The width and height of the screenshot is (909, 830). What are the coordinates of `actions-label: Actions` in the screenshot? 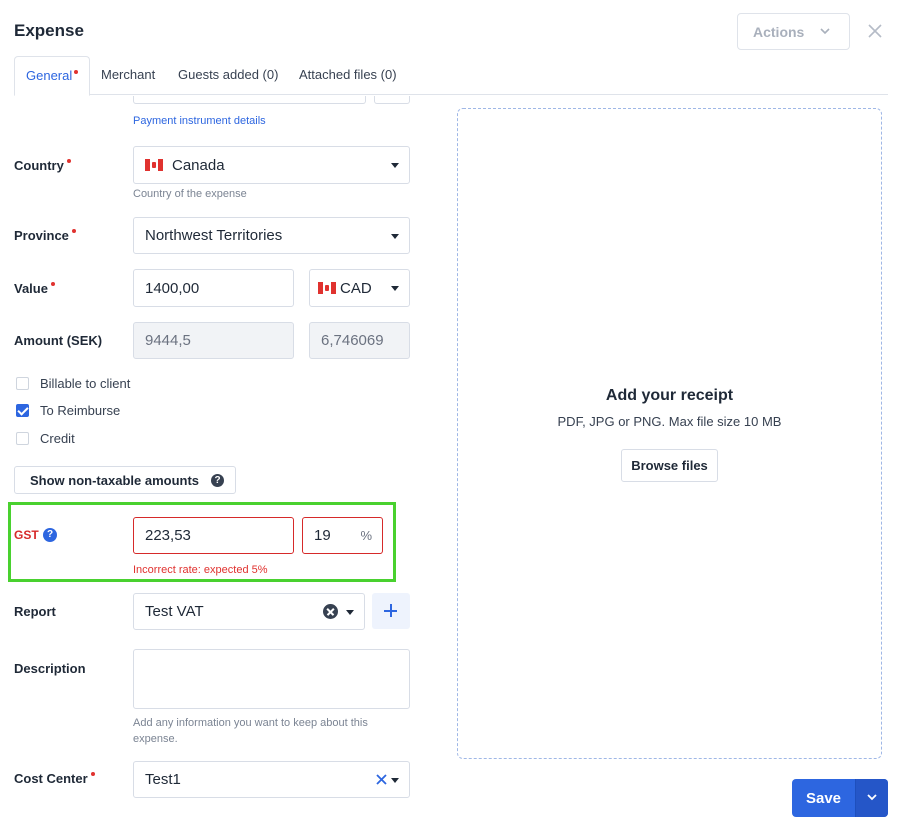 It's located at (779, 31).